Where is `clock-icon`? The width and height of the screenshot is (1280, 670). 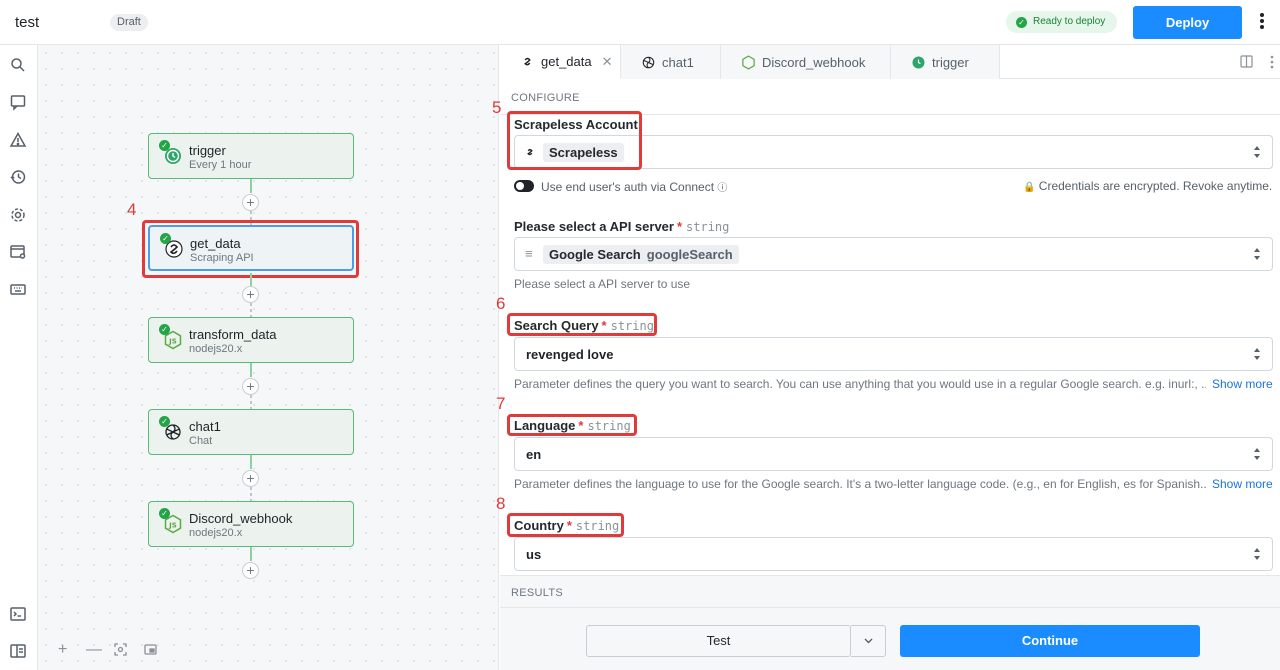
clock-icon is located at coordinates (918, 62).